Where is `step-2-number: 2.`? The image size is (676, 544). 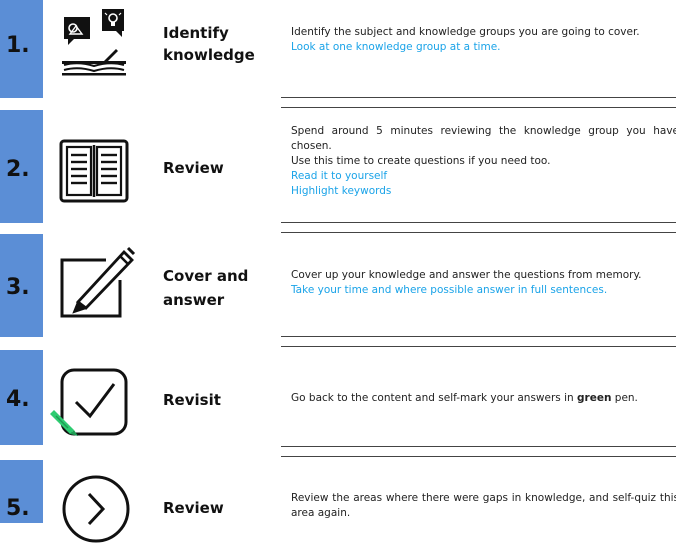 step-2-number: 2. is located at coordinates (18, 169).